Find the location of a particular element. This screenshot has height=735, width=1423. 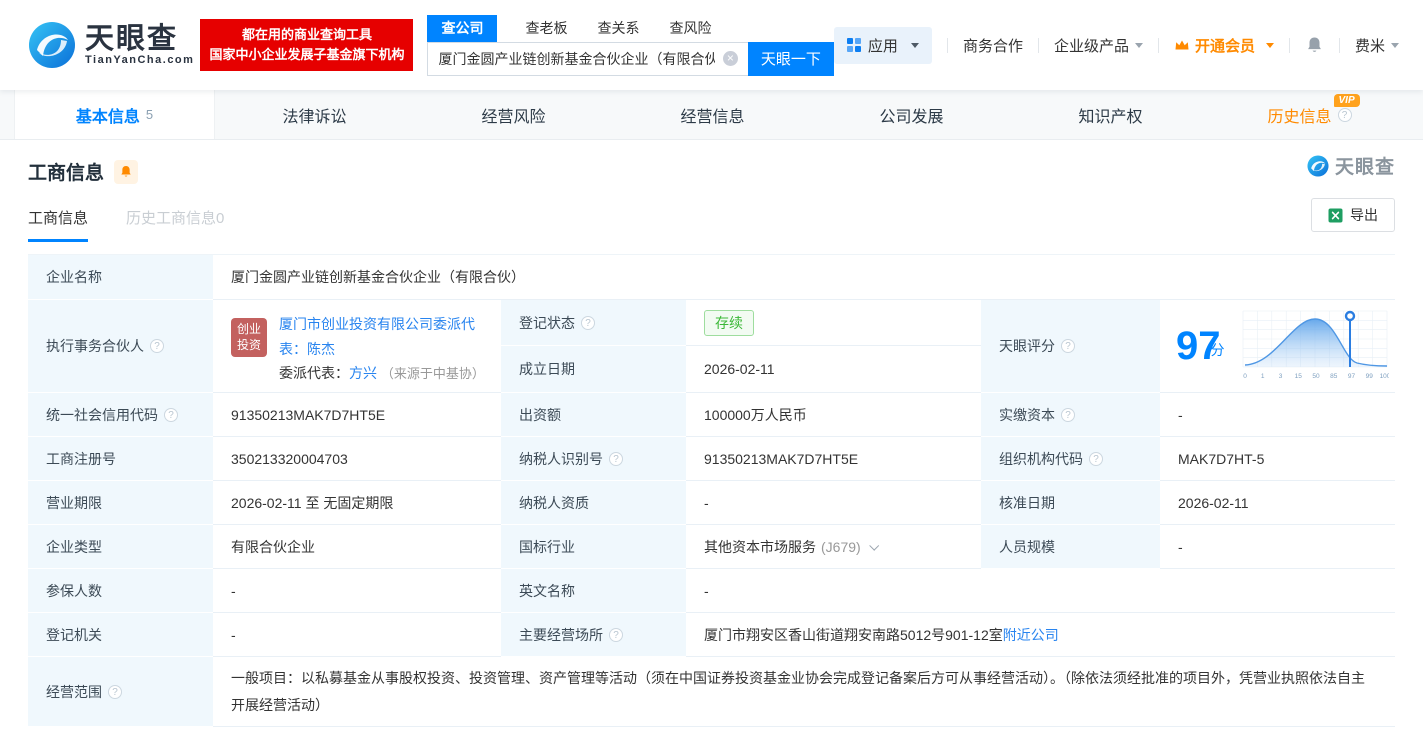

field-label-paid-capital: 实缴资本 is located at coordinates (1070, 415).